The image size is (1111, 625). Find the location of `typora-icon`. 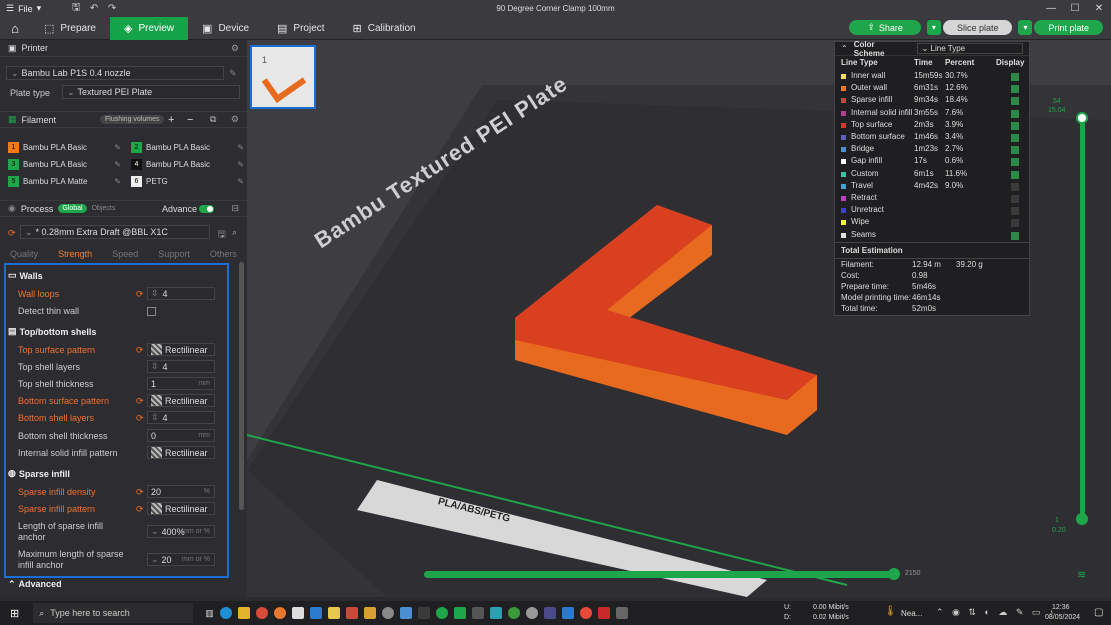

typora-icon is located at coordinates (477, 613).